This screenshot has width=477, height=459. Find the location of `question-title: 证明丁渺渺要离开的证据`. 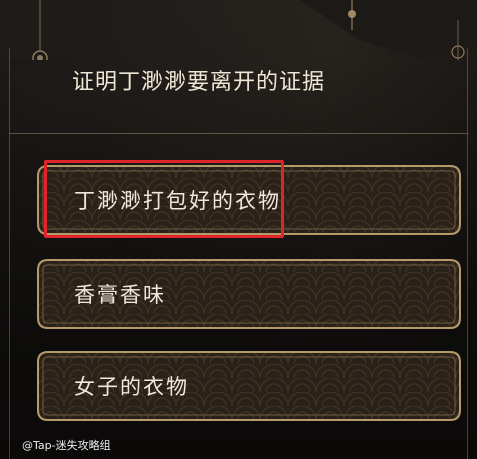

question-title: 证明丁渺渺要离开的证据 is located at coordinates (199, 82).